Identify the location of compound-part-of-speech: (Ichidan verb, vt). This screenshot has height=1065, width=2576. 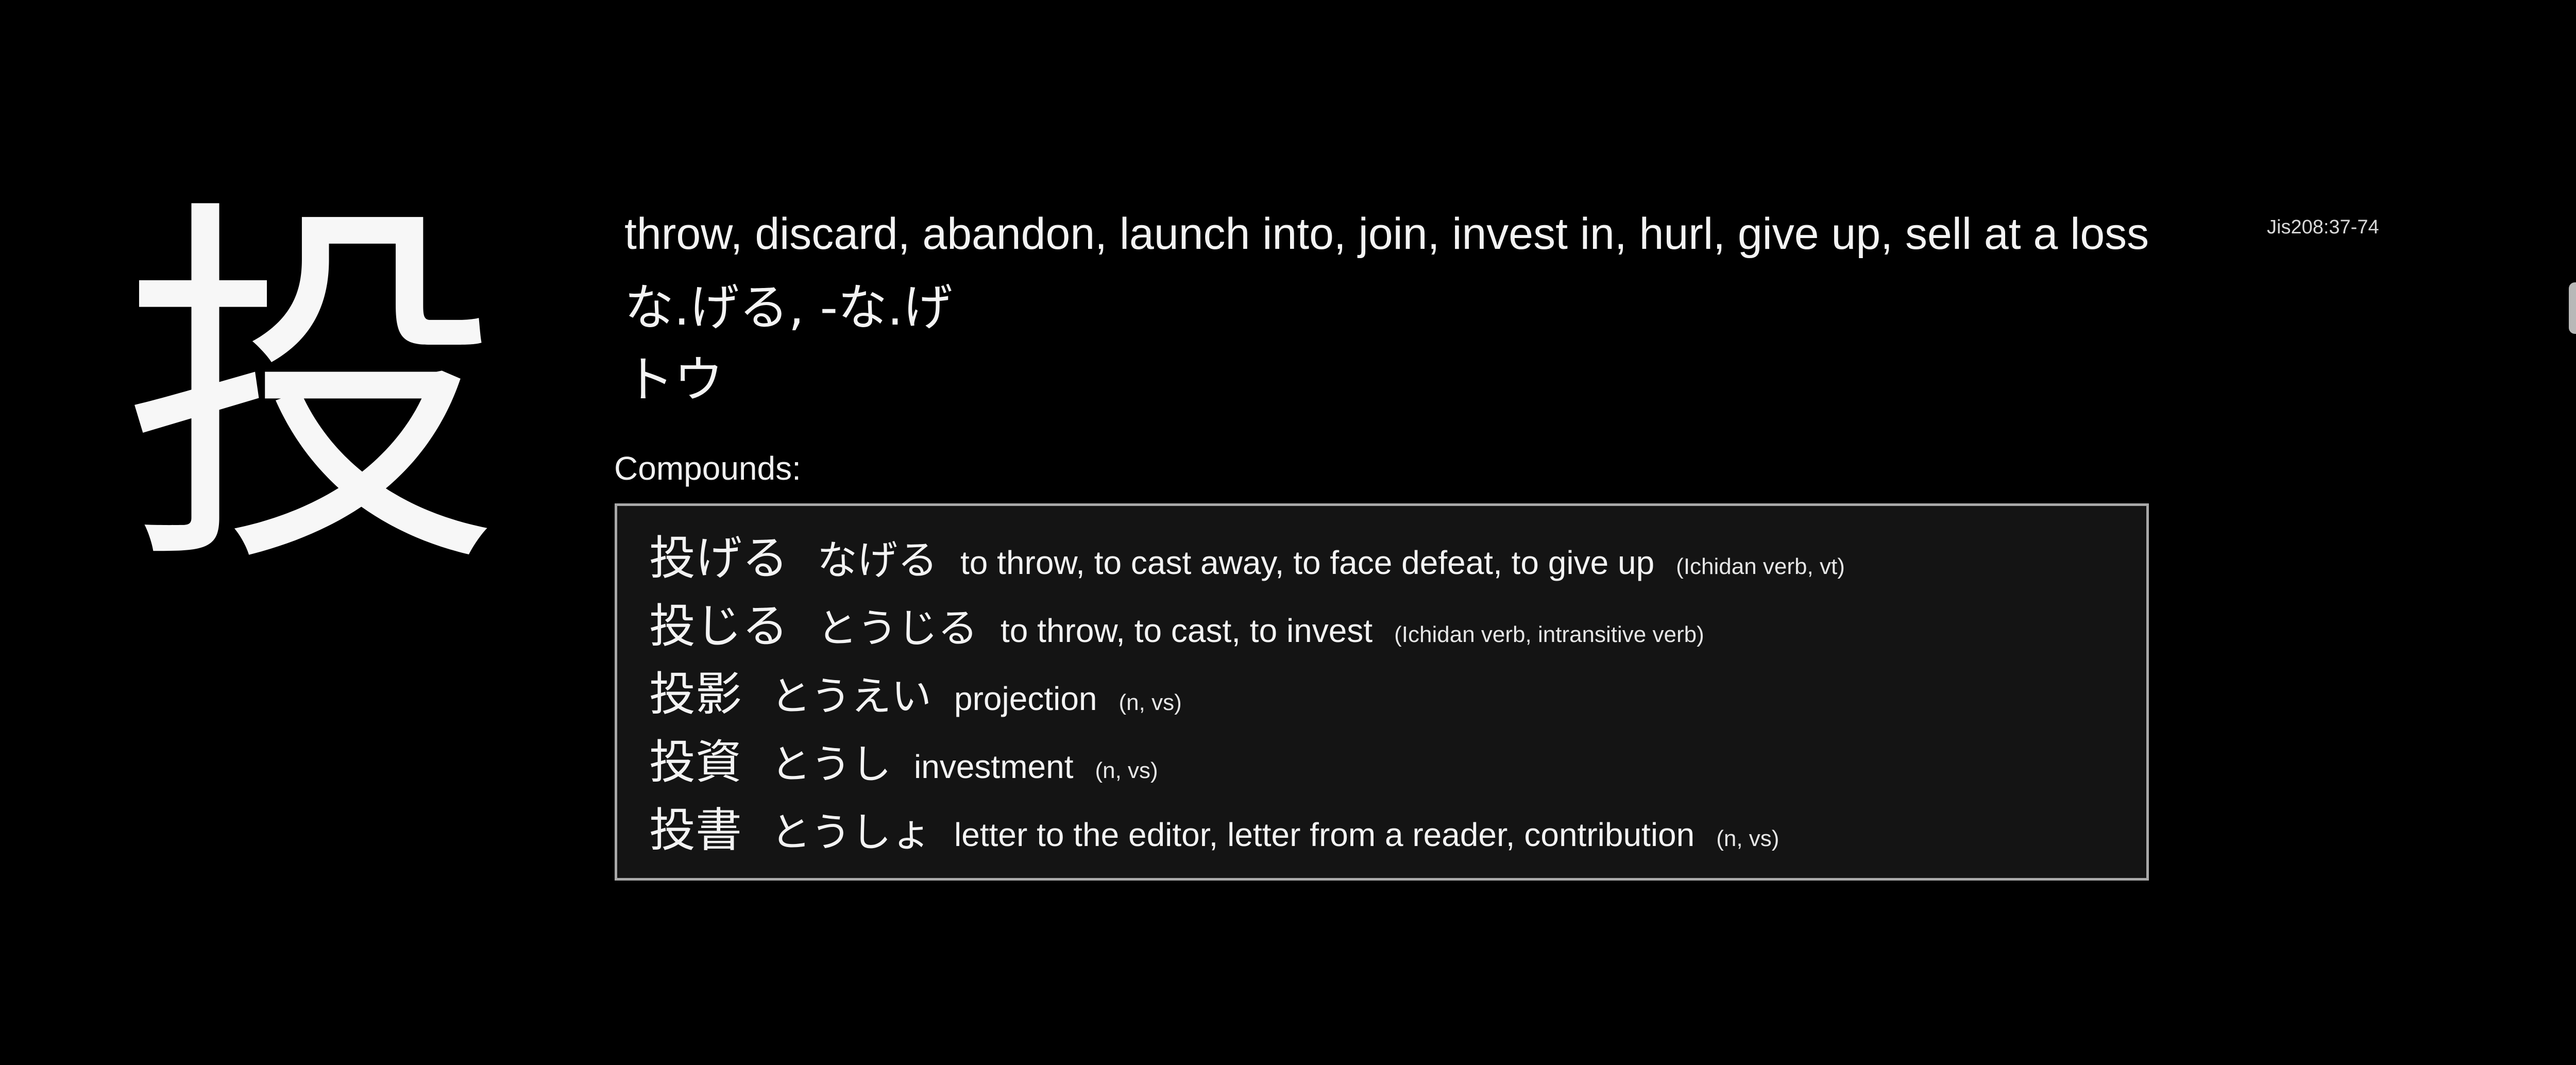
(1760, 566).